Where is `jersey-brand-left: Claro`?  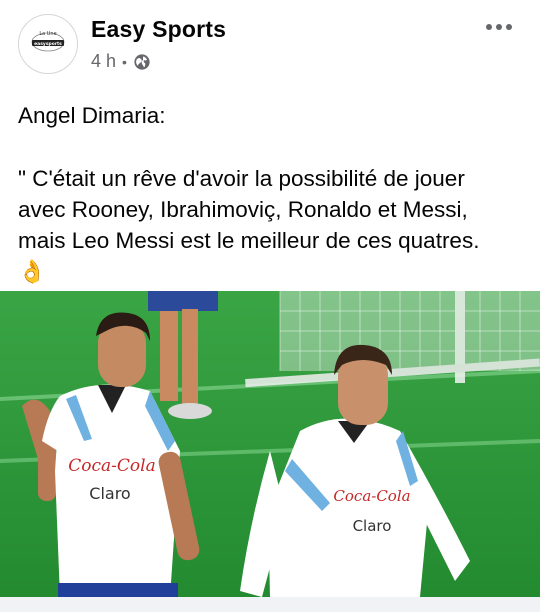 jersey-brand-left: Claro is located at coordinates (109, 493).